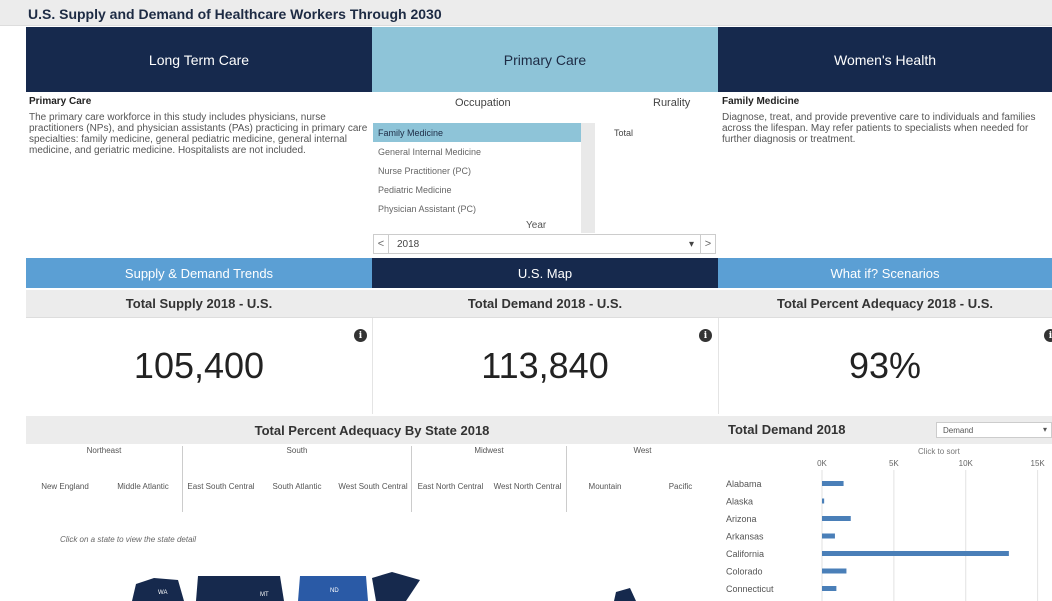 This screenshot has height=601, width=1052. What do you see at coordinates (240, 588) in the screenshot?
I see `state-montana` at bounding box center [240, 588].